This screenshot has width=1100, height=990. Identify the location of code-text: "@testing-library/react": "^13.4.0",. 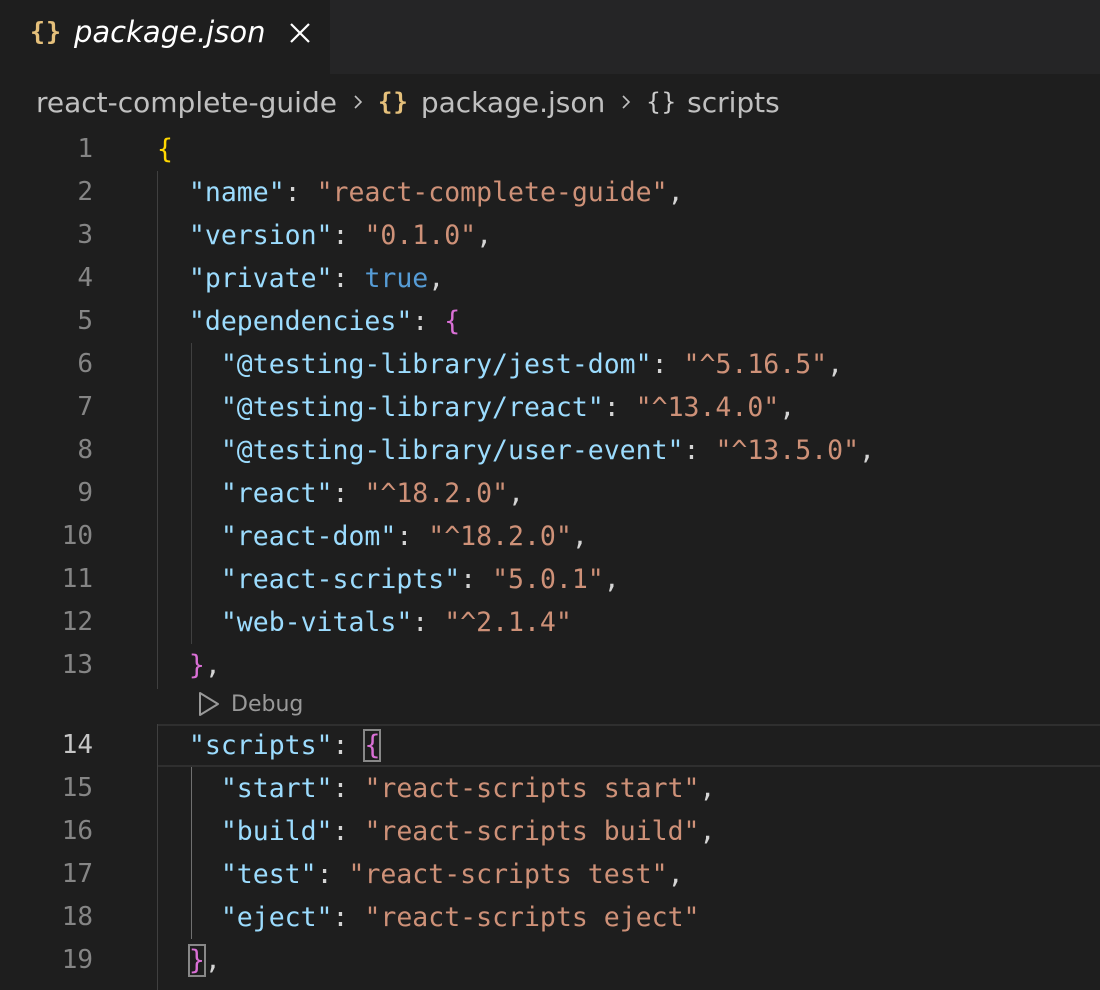
(476, 407).